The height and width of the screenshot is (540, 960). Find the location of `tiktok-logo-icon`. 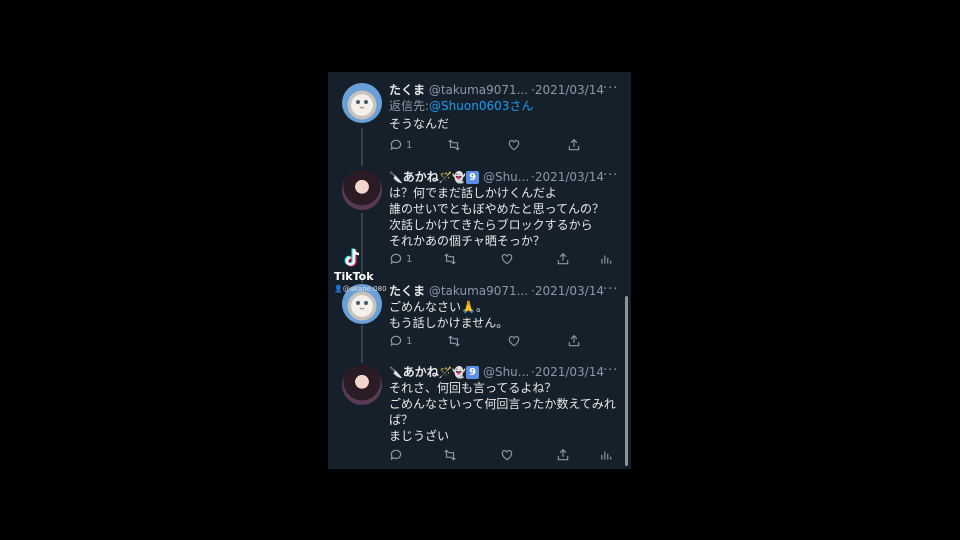

tiktok-logo-icon is located at coordinates (352, 257).